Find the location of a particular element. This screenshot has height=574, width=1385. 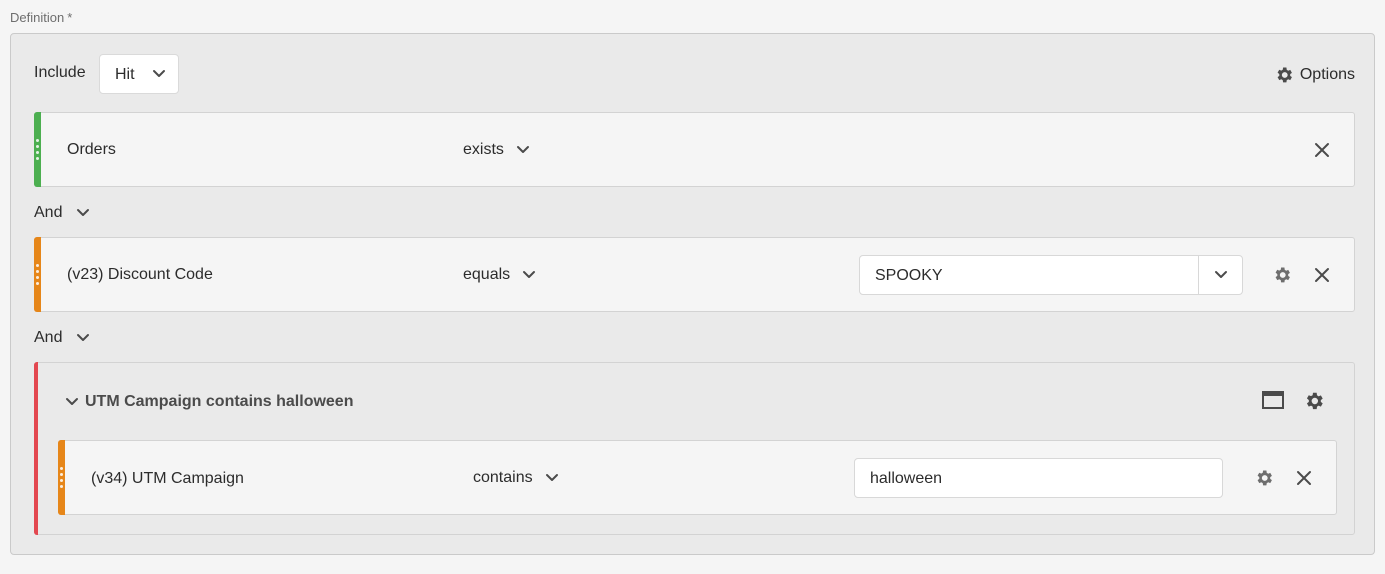

window-icon is located at coordinates (1273, 400).